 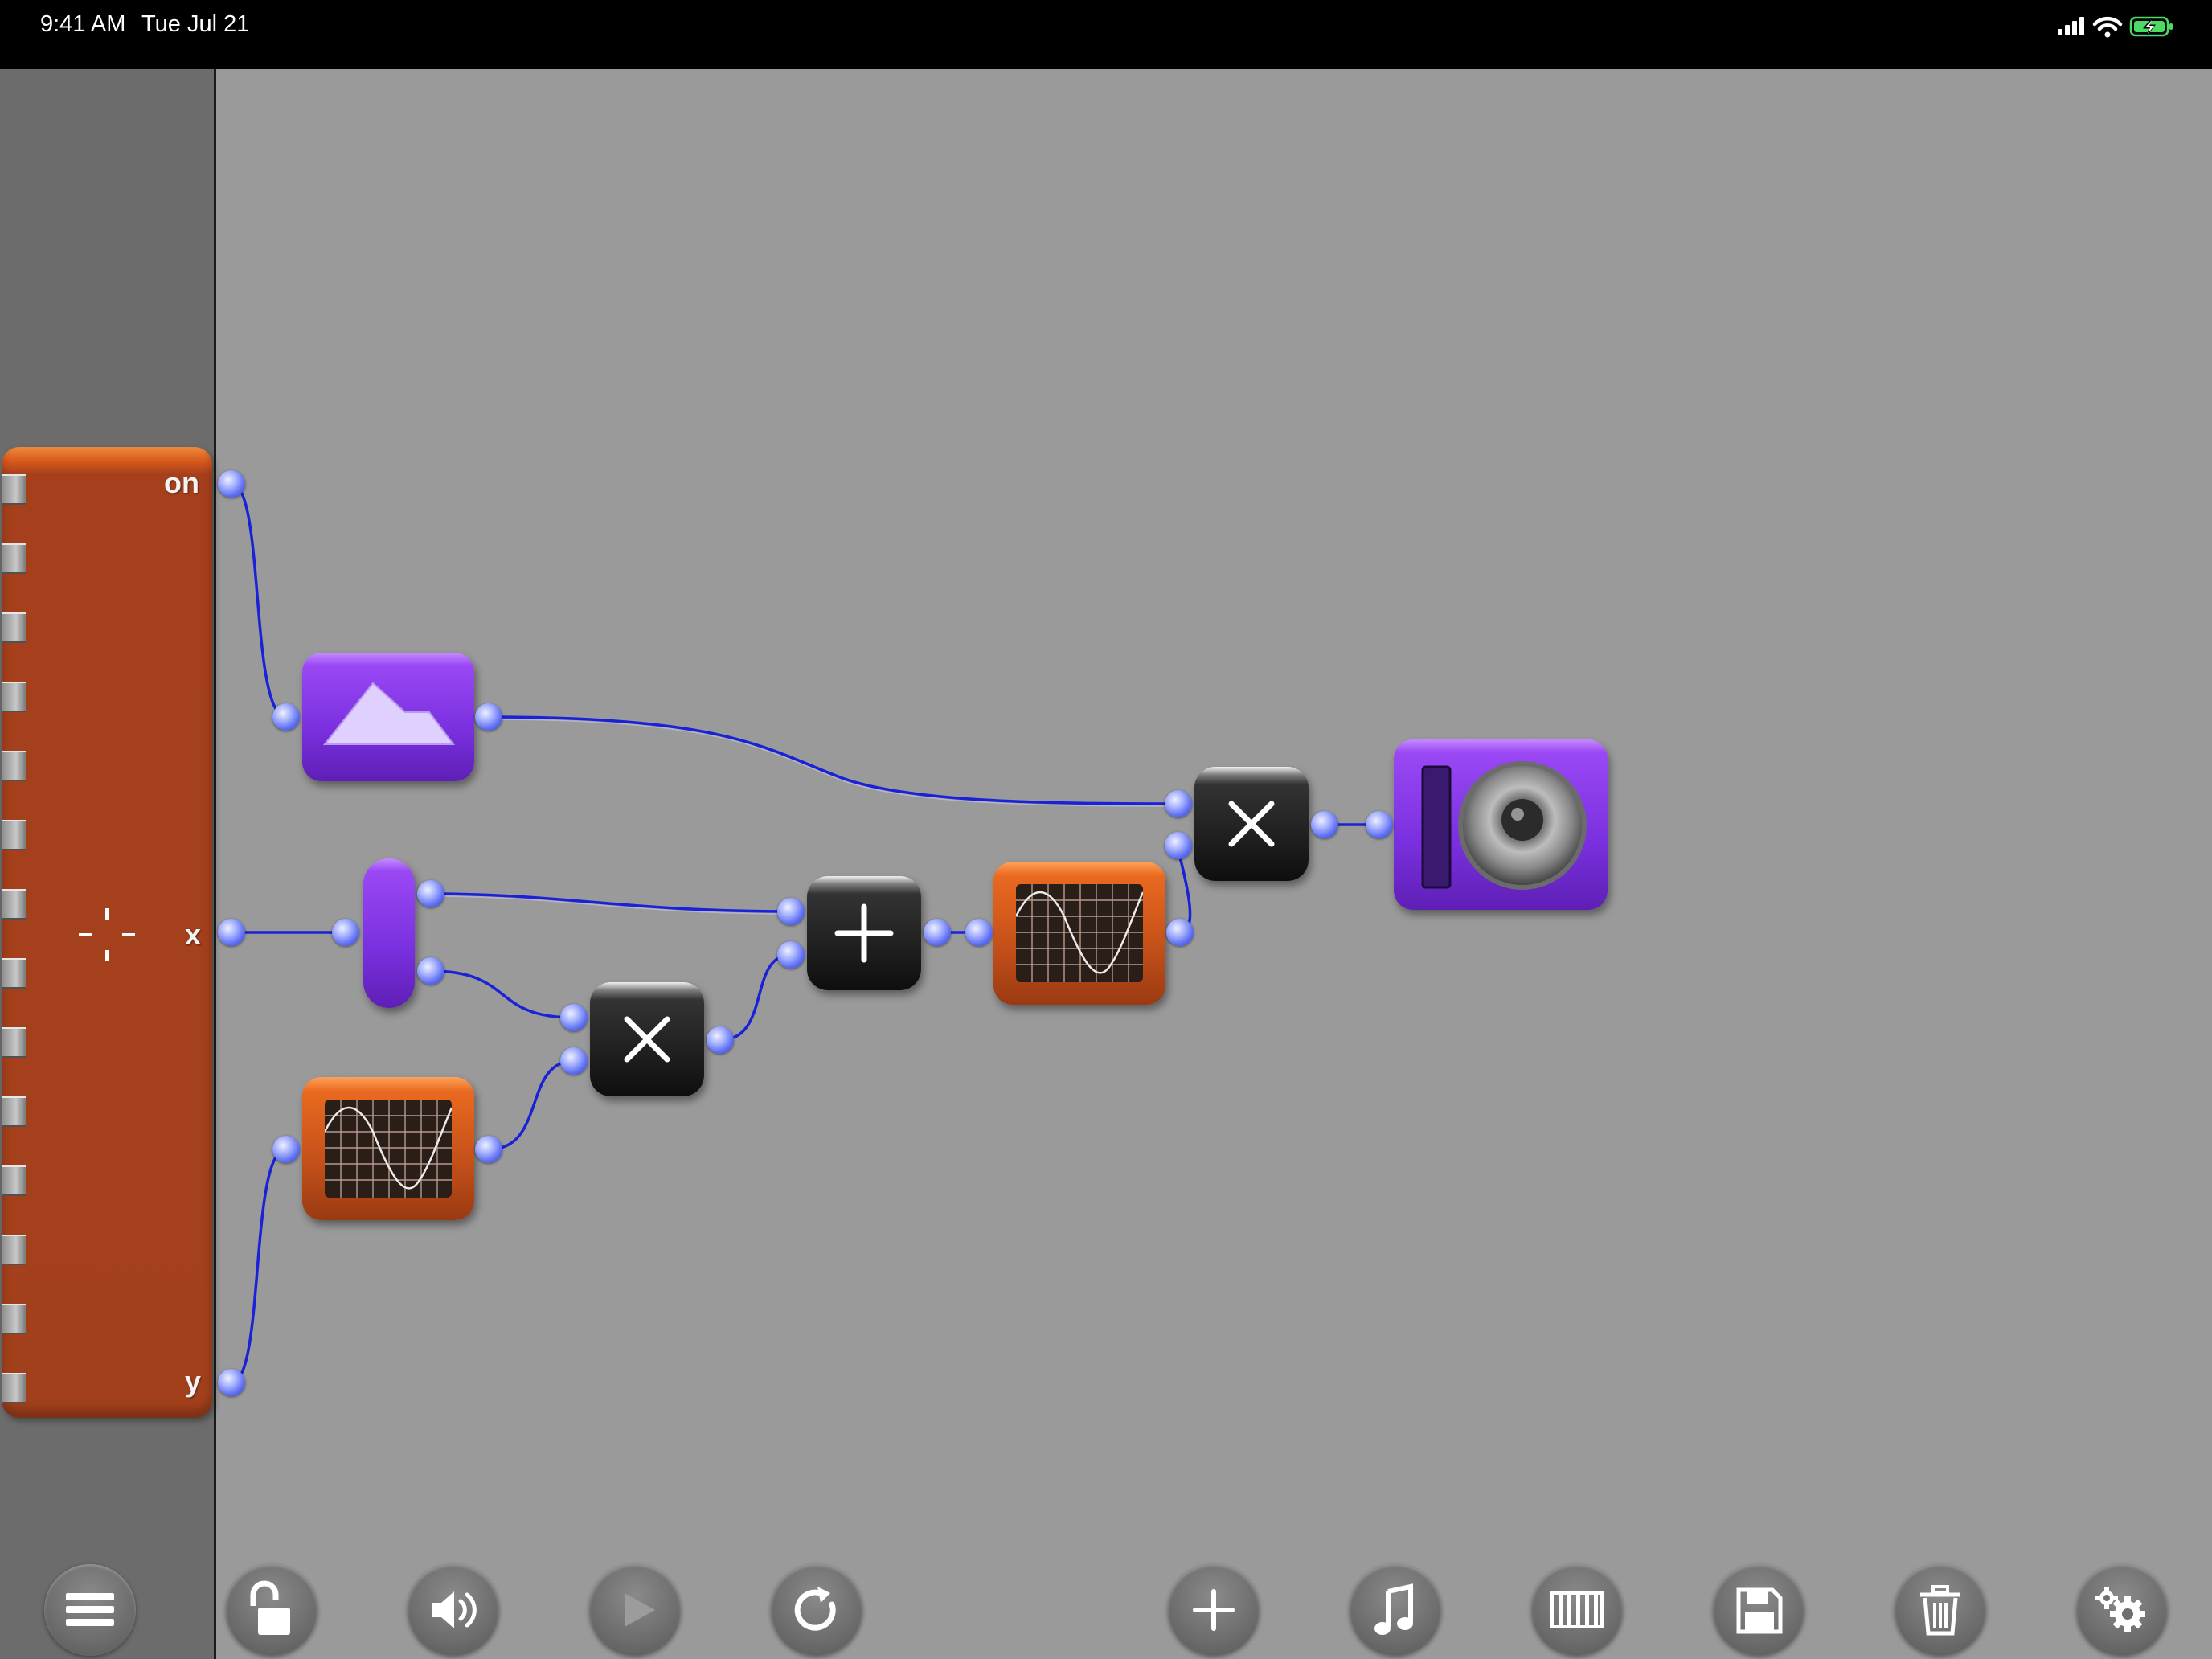 I want to click on reload-icon, so click(x=815, y=1609).